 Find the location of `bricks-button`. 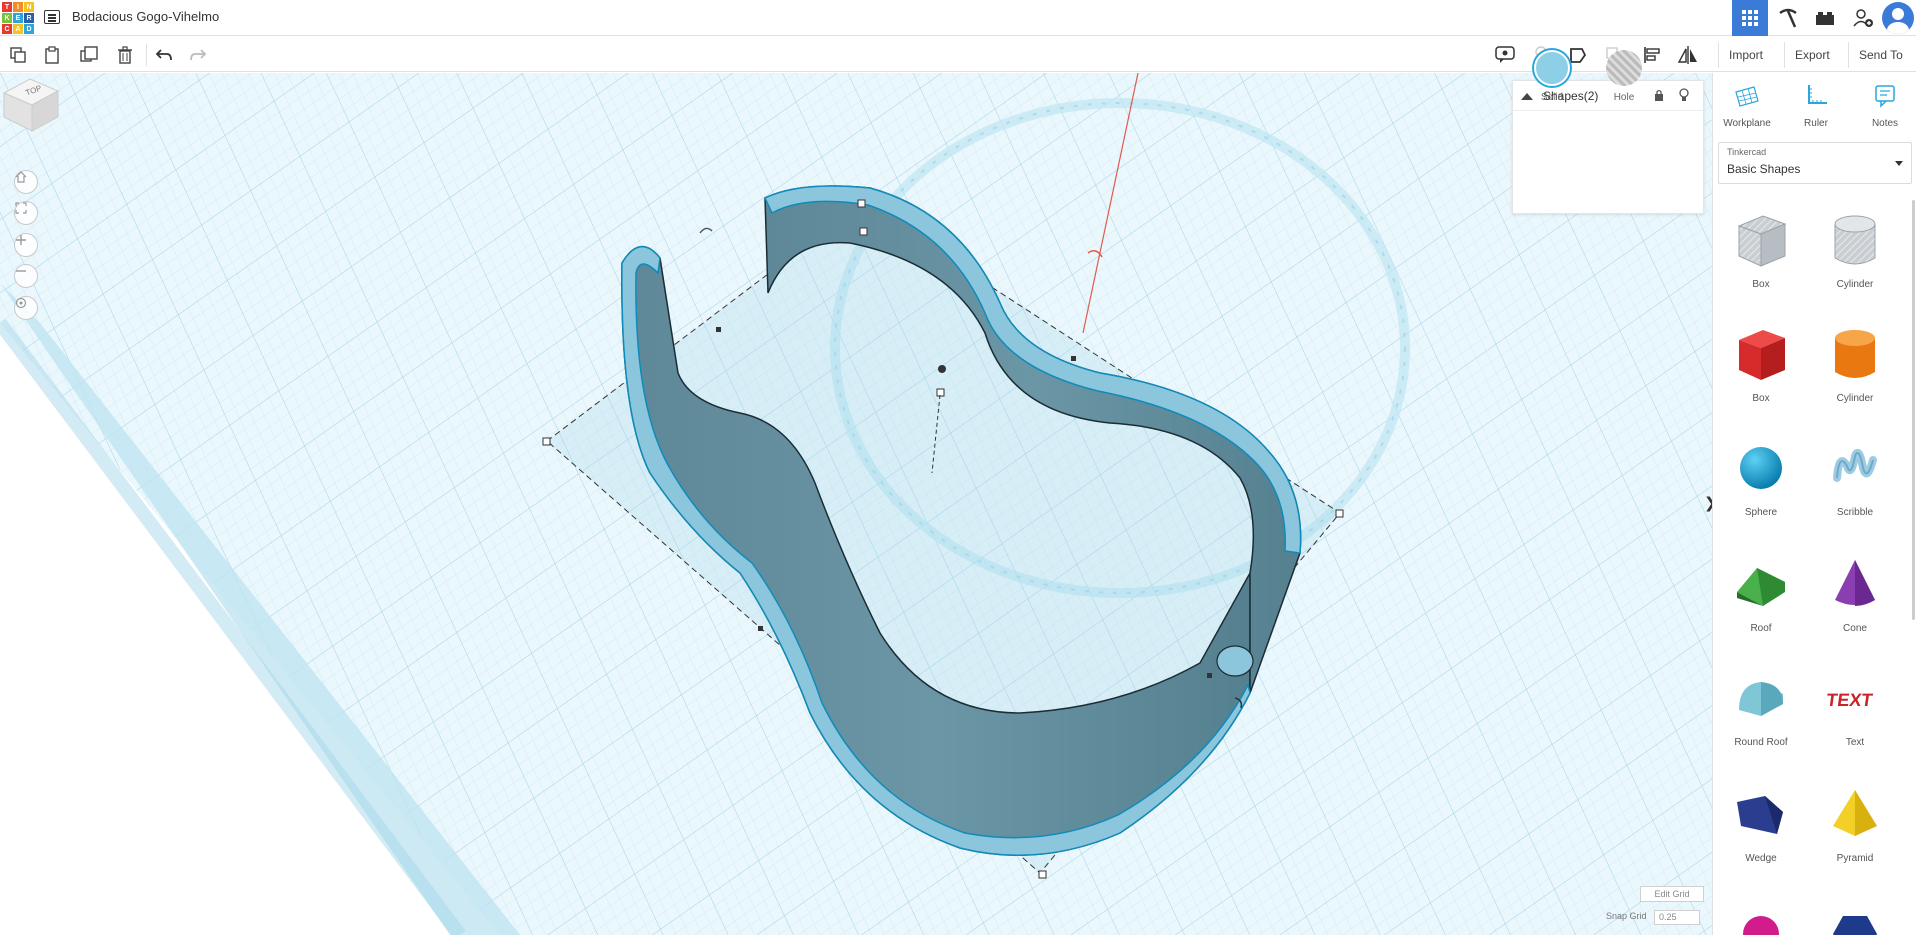

bricks-button is located at coordinates (1825, 18).